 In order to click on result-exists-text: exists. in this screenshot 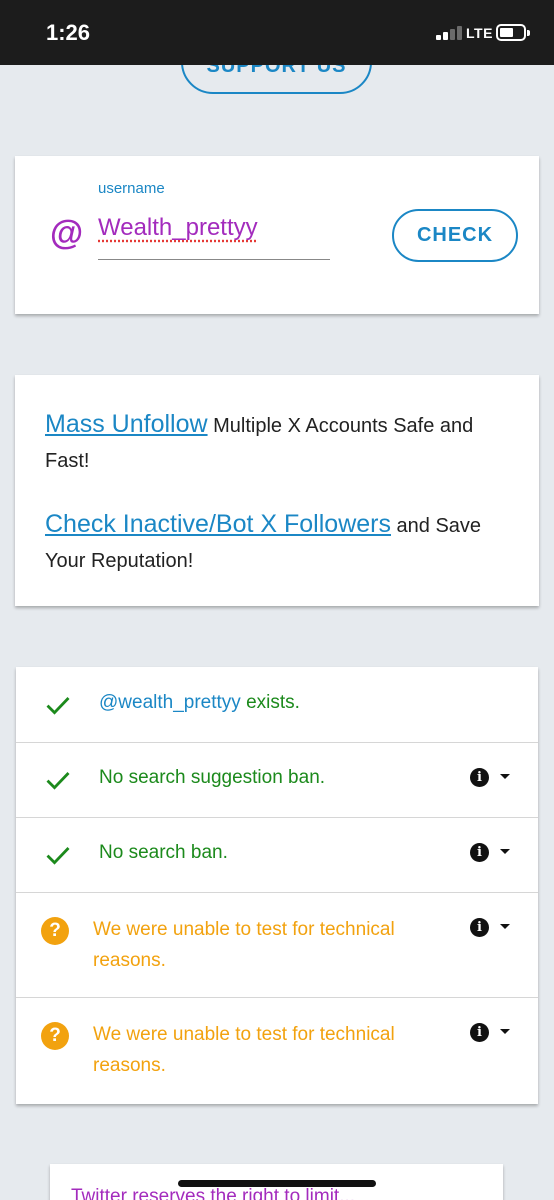, I will do `click(270, 702)`.